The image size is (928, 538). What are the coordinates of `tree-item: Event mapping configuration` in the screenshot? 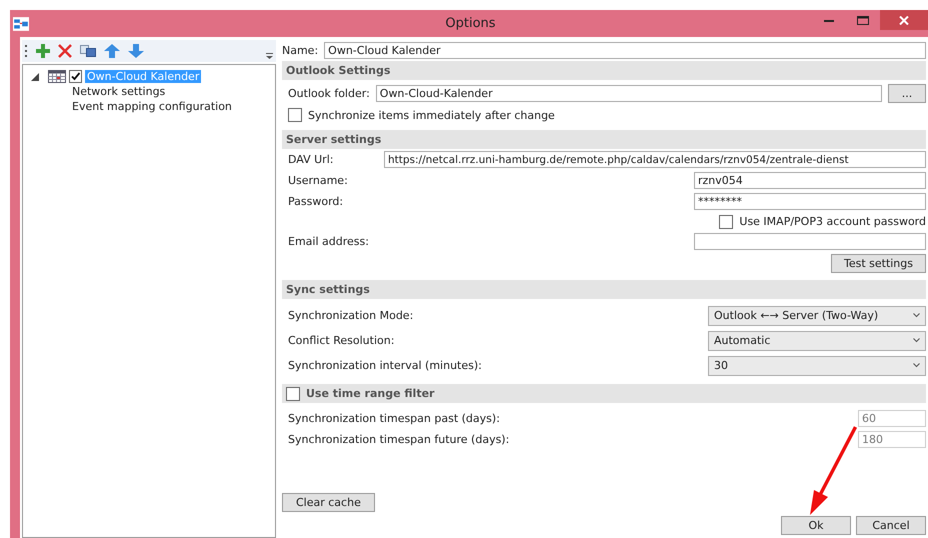 It's located at (152, 106).